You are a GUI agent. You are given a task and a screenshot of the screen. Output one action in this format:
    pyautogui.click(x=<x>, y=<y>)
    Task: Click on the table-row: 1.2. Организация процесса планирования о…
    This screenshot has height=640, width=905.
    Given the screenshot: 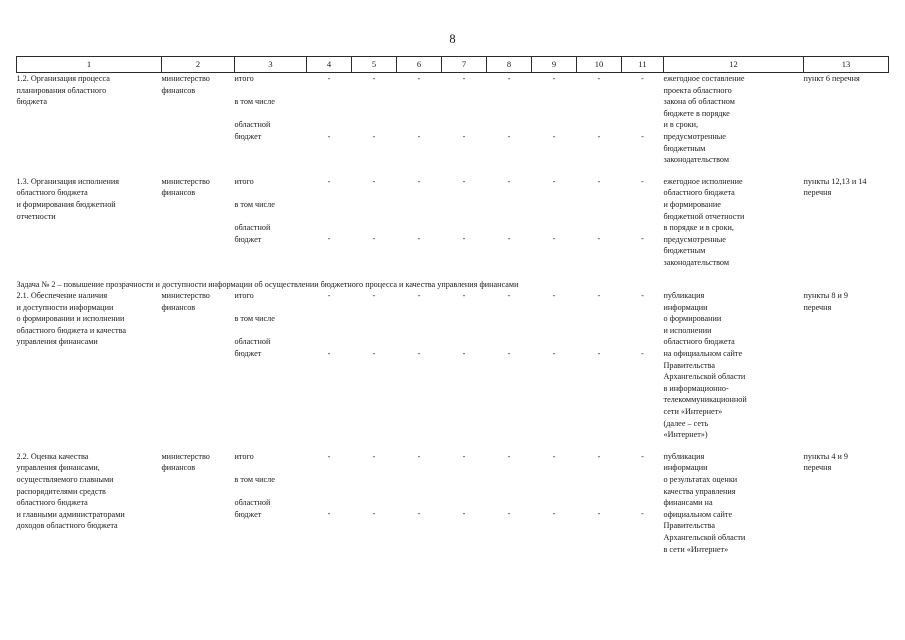 What is the action you would take?
    pyautogui.click(x=453, y=119)
    